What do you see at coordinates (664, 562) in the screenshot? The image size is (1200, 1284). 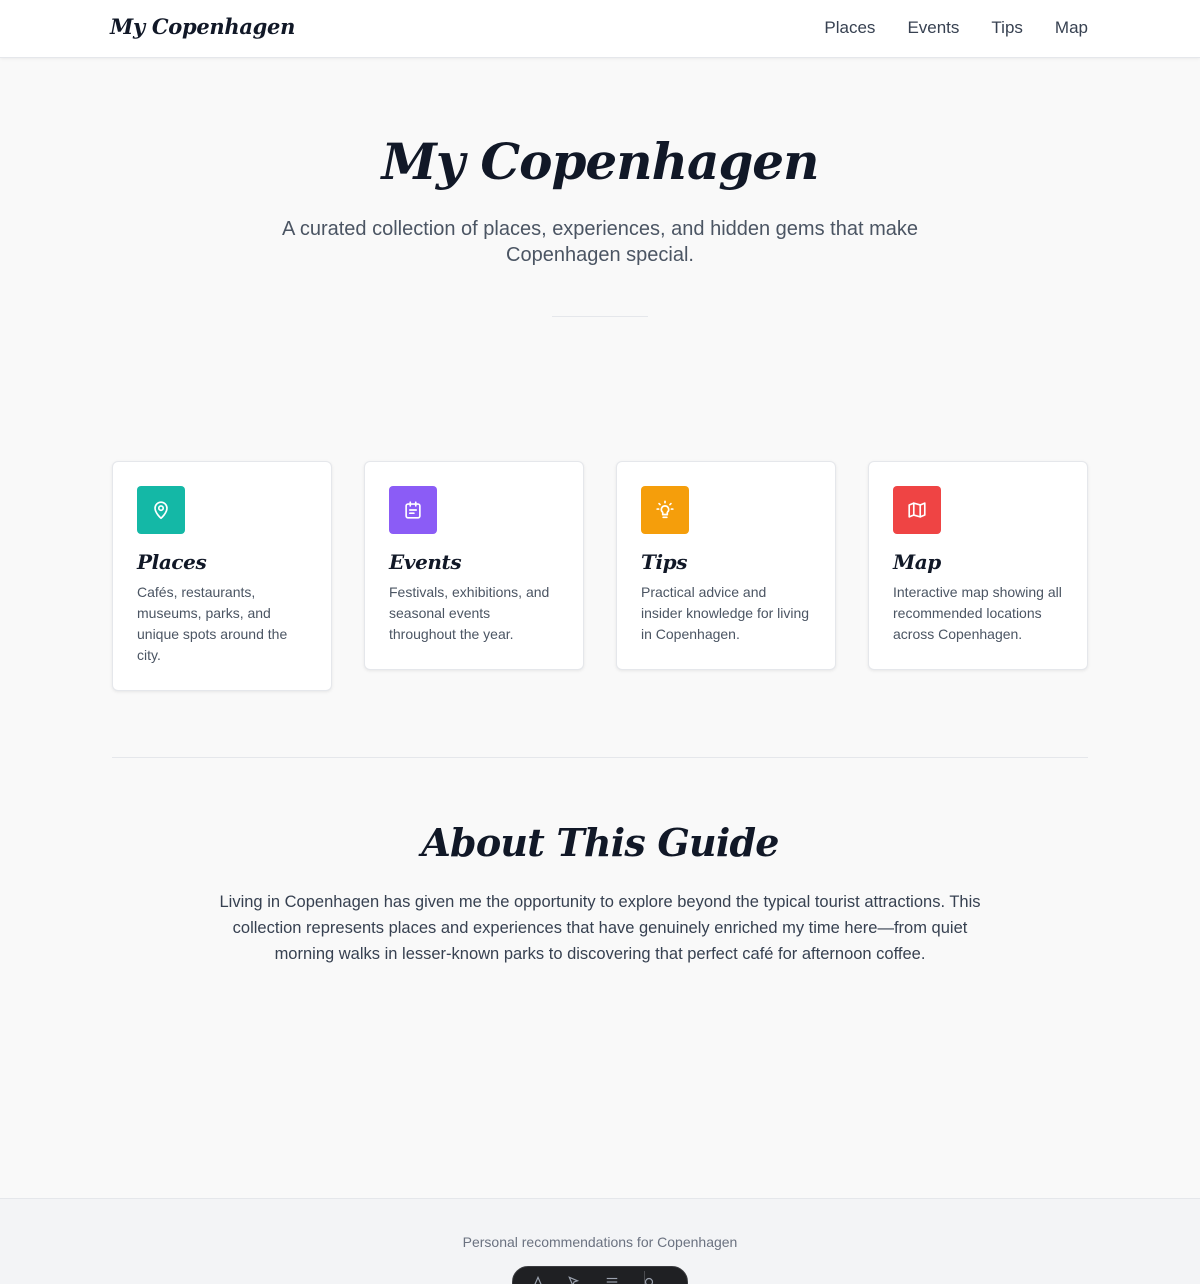 I see `card-title: Tips` at bounding box center [664, 562].